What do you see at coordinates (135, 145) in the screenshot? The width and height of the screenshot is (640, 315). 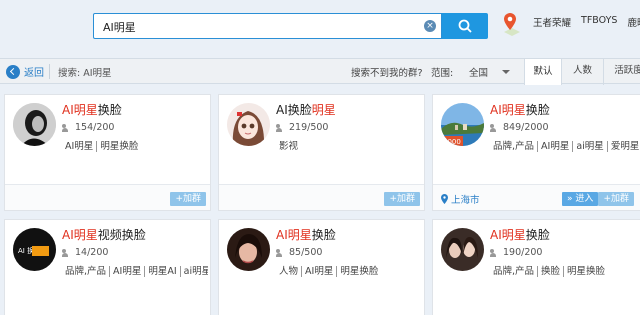 I see `group-tags: AI明星 明星换脸` at bounding box center [135, 145].